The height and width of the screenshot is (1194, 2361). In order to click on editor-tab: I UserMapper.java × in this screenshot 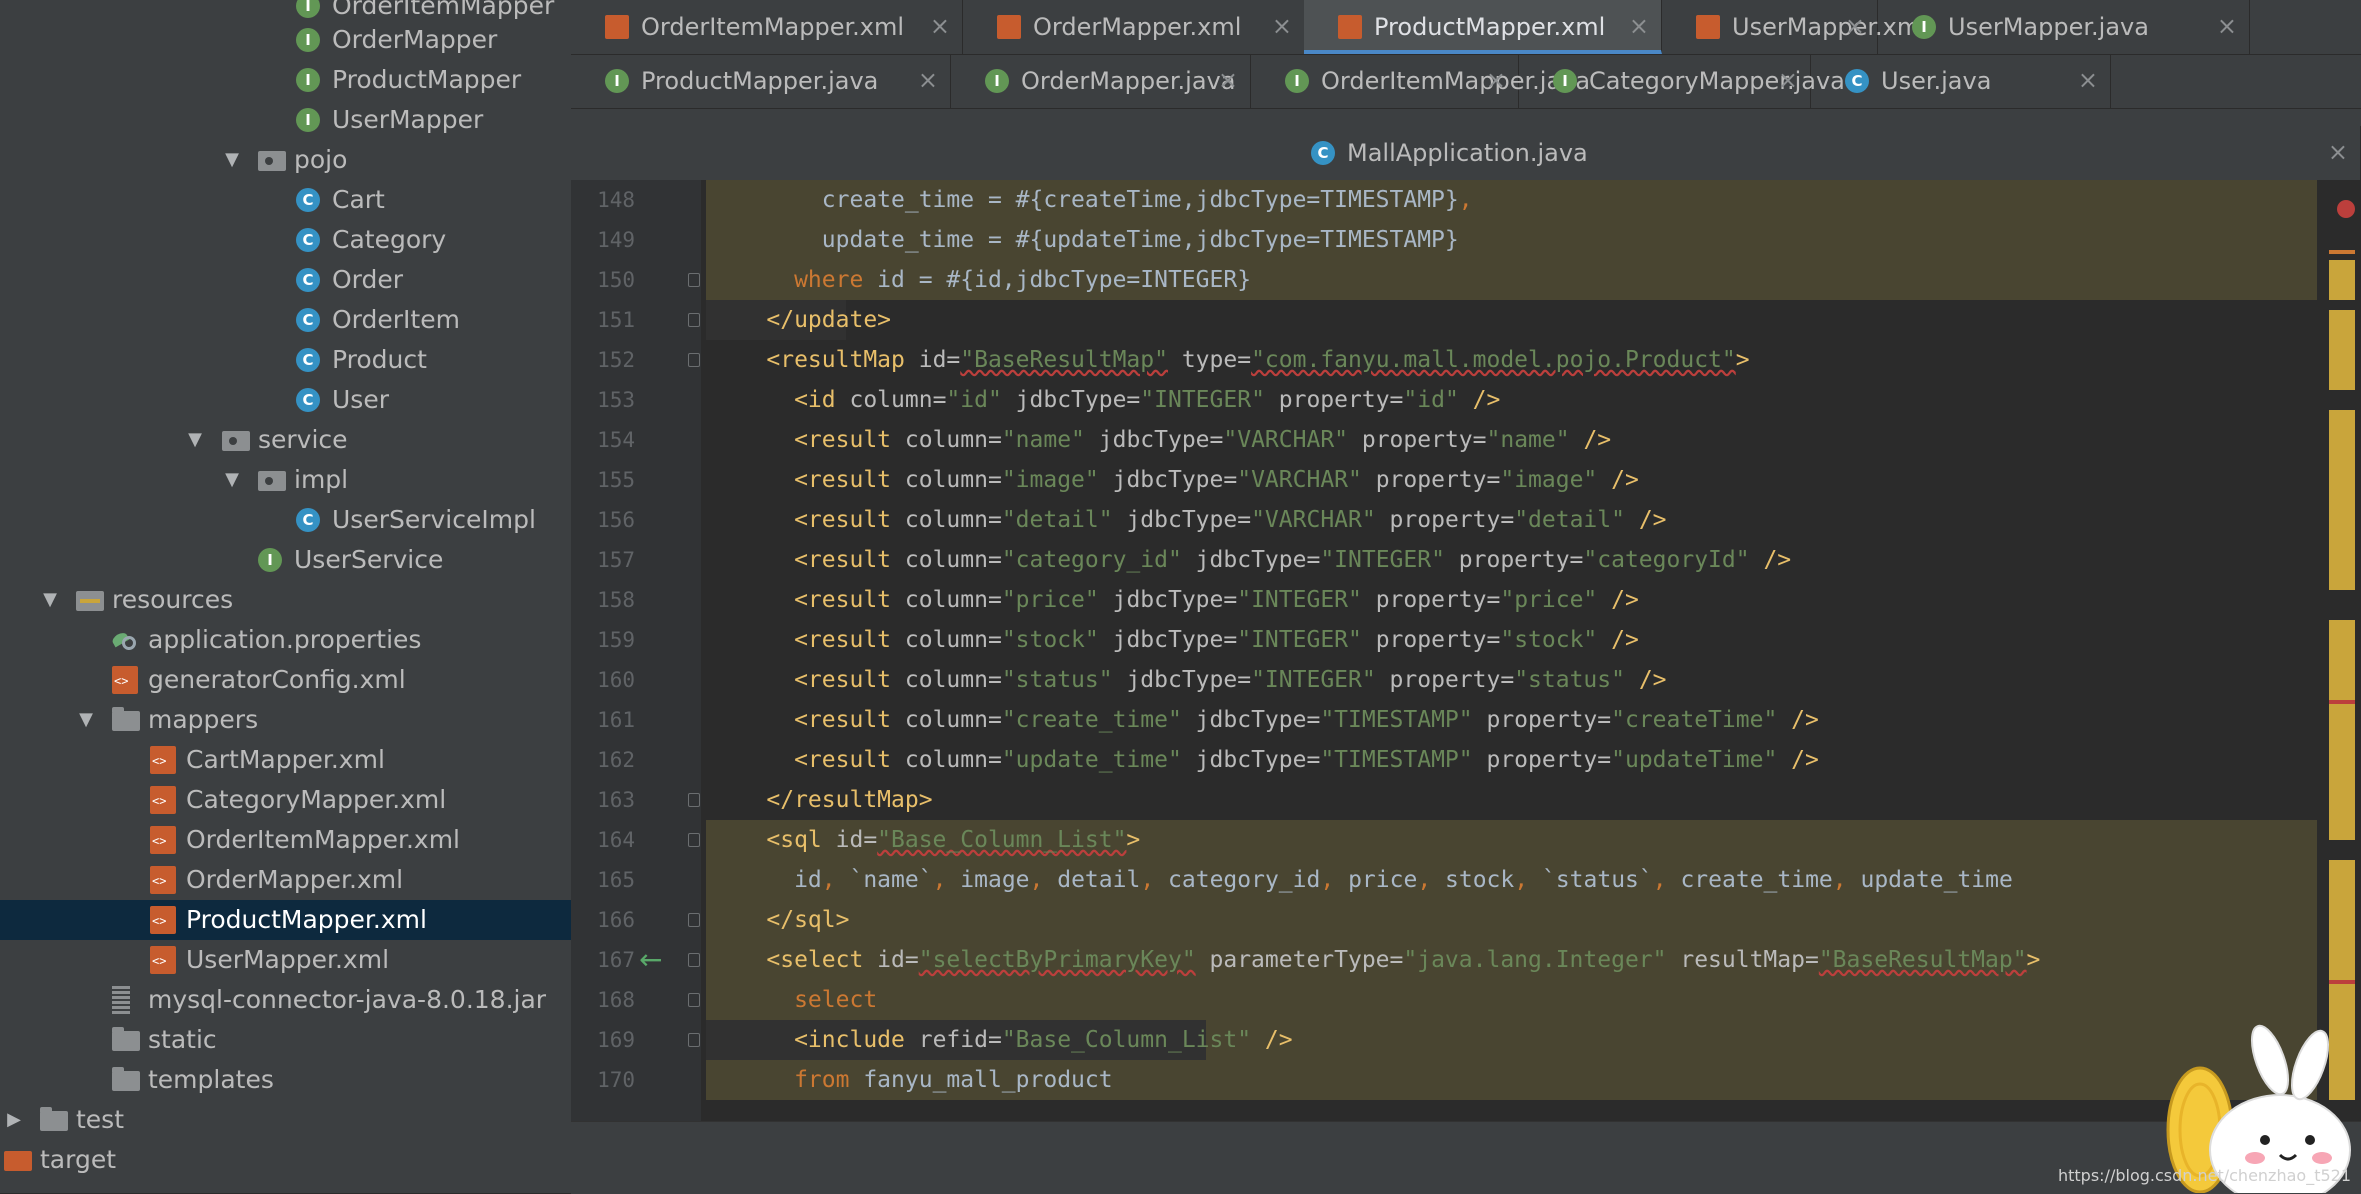, I will do `click(2064, 27)`.